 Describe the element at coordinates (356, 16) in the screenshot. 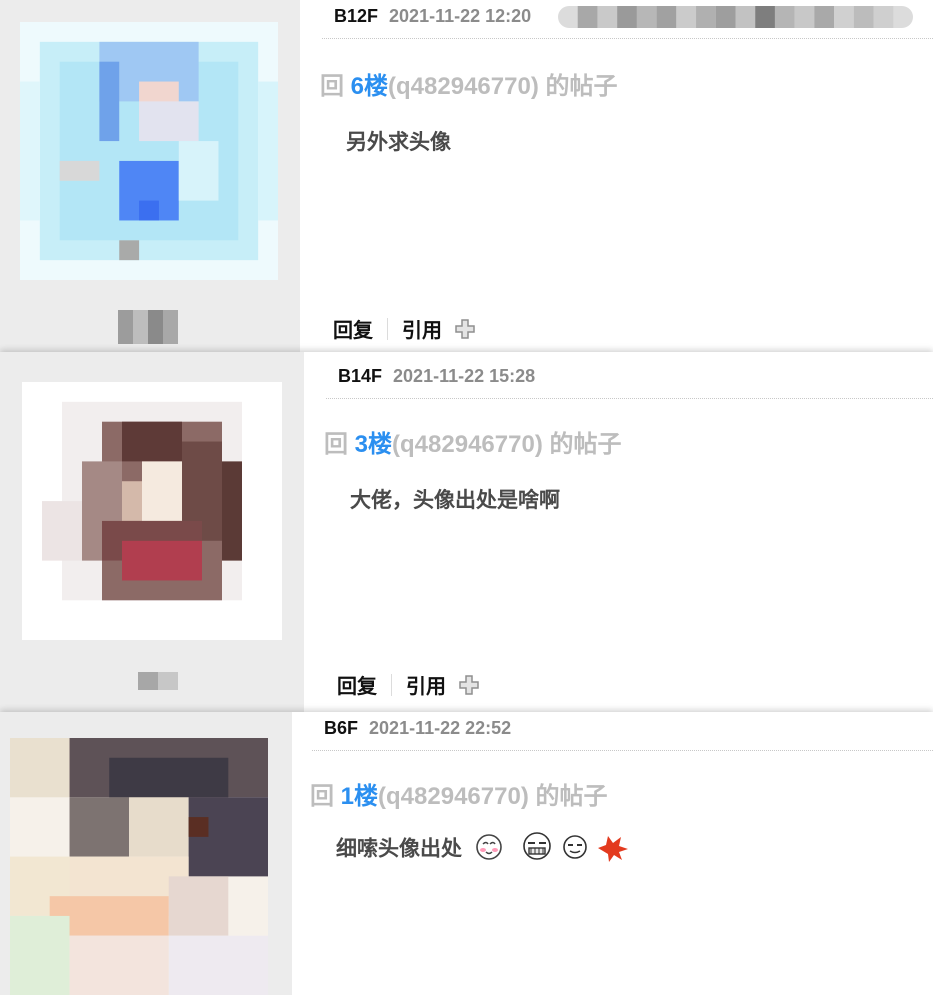

I see `floor-number: B12F` at that location.